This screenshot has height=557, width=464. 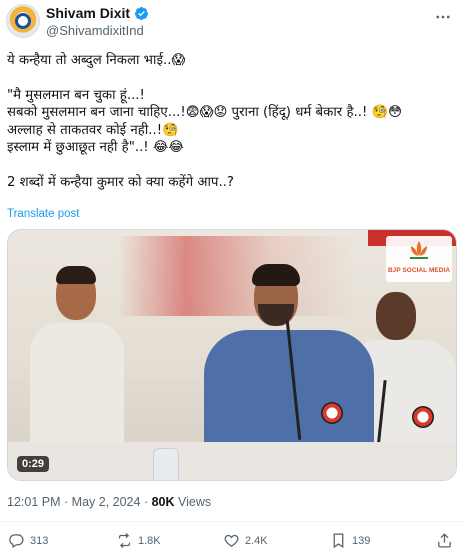 I want to click on divider, so click(x=232, y=521).